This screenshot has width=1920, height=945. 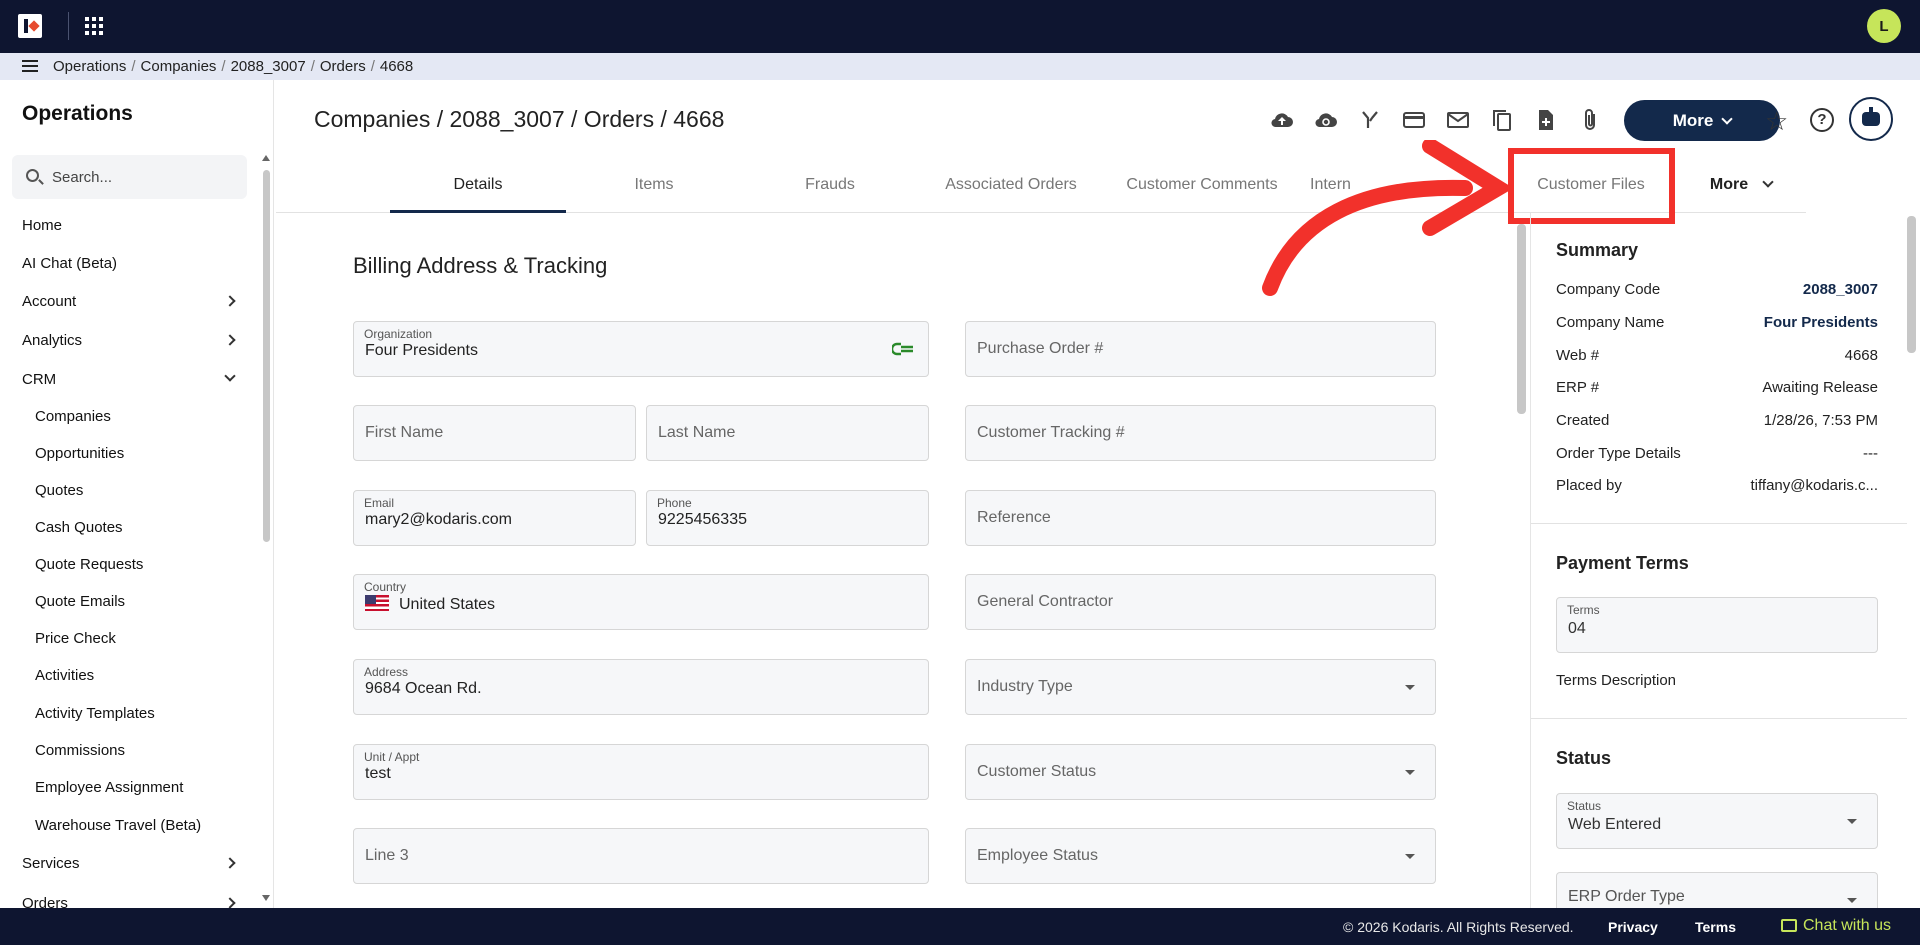 What do you see at coordinates (1200, 518) in the screenshot?
I see `reference-field: Reference` at bounding box center [1200, 518].